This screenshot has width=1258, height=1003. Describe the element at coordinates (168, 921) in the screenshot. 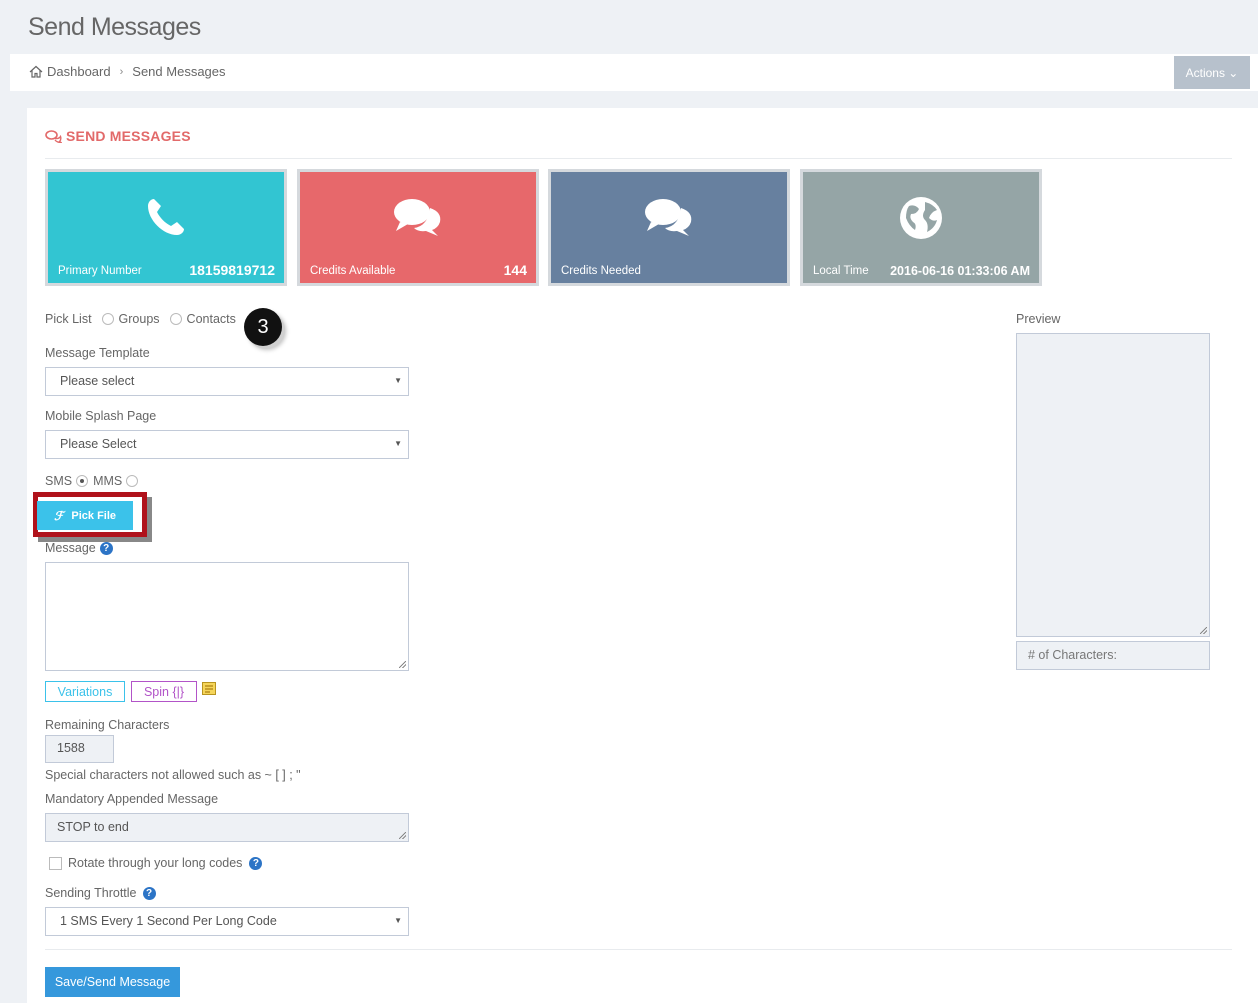

I see `select-value: 1 SMS Every 1 Second Per Long Code` at that location.